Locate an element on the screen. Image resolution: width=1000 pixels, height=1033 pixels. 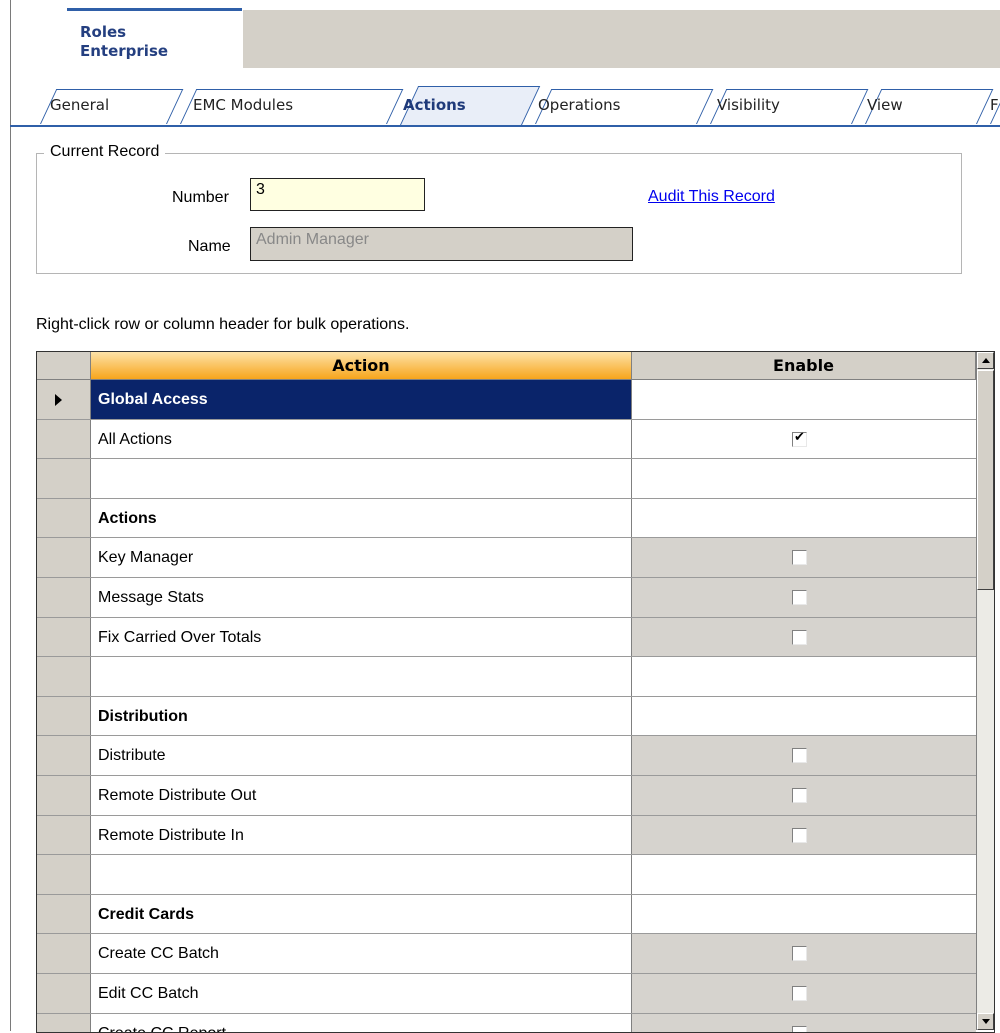
table-row: Message Stats is located at coordinates (506, 598).